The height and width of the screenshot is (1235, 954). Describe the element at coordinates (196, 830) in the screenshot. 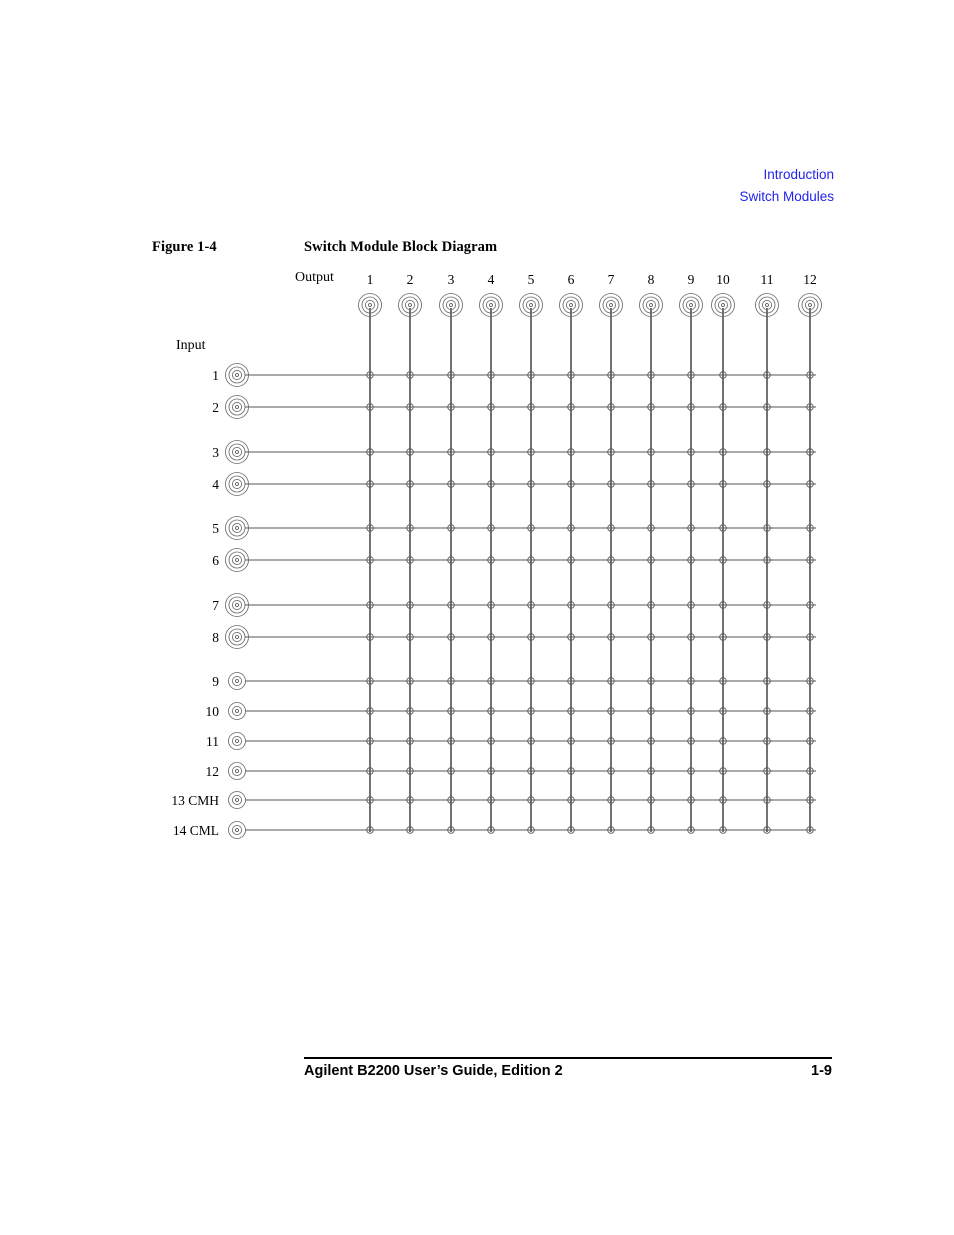

I see `input-label: 14 CML` at that location.